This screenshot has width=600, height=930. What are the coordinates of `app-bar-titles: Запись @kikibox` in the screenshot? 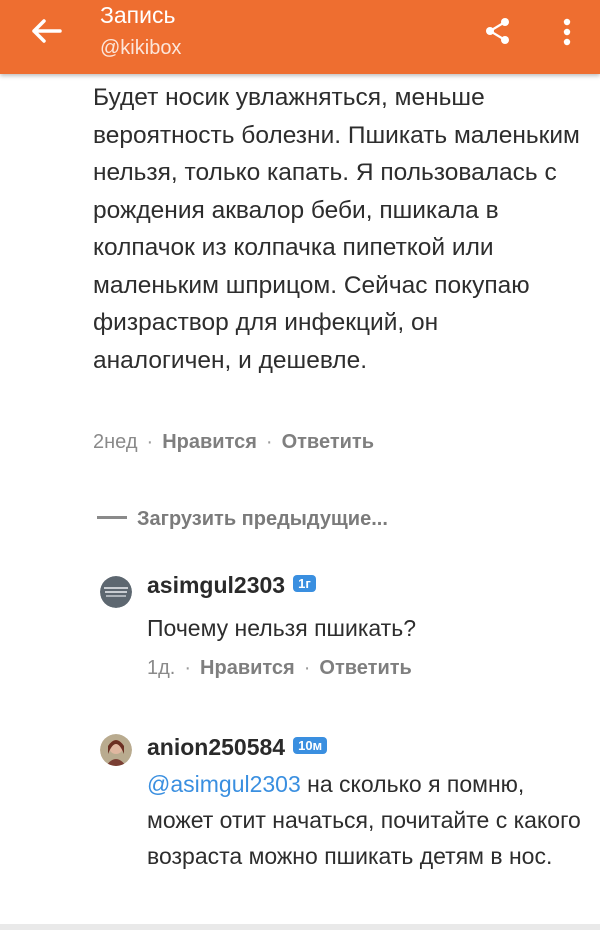 It's located at (140, 30).